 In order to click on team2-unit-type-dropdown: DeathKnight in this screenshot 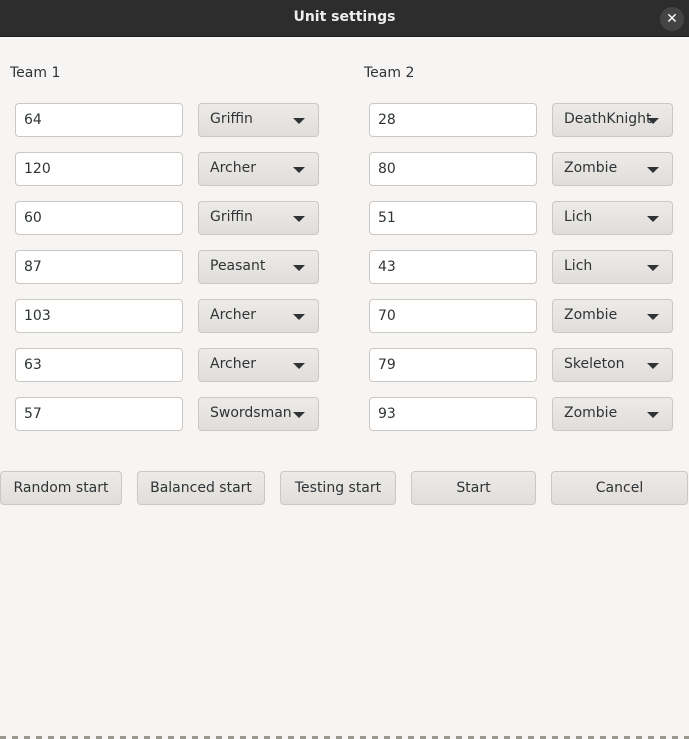, I will do `click(612, 120)`.